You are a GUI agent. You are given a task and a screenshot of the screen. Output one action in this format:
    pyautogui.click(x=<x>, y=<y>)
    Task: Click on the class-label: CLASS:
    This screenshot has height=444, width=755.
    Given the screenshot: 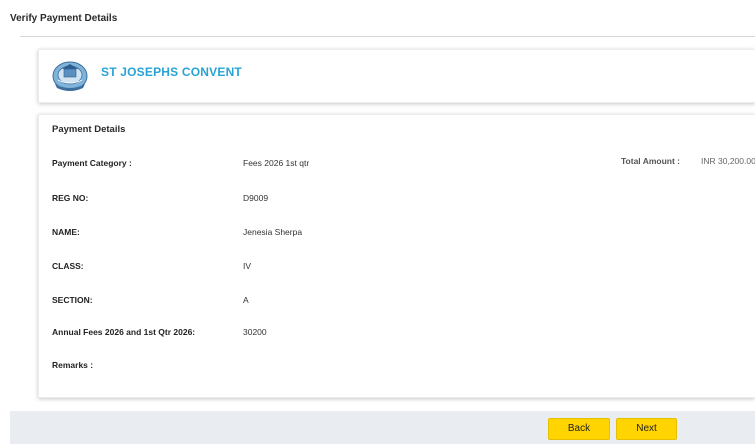 What is the action you would take?
    pyautogui.click(x=68, y=266)
    